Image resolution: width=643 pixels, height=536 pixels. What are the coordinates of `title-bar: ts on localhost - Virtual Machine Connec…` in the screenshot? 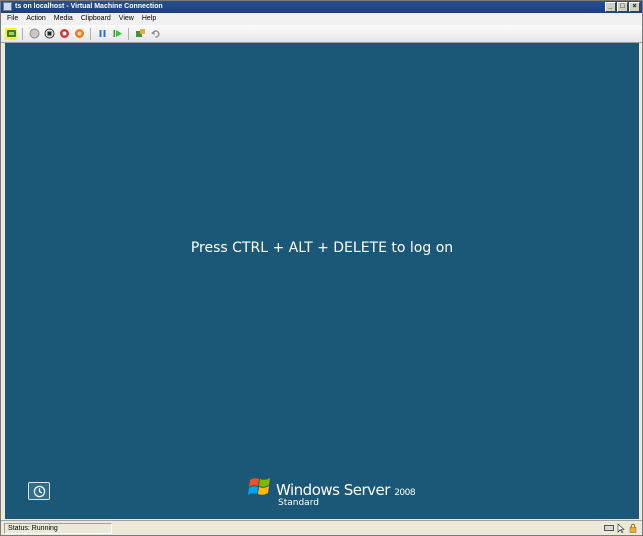 It's located at (321, 7).